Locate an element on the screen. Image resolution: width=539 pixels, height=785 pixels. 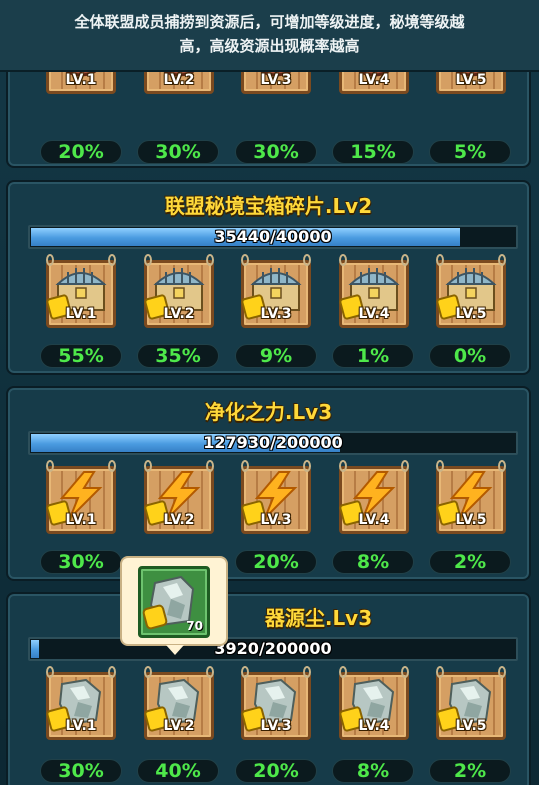
progress-text: 127930/200000 is located at coordinates (273, 442).